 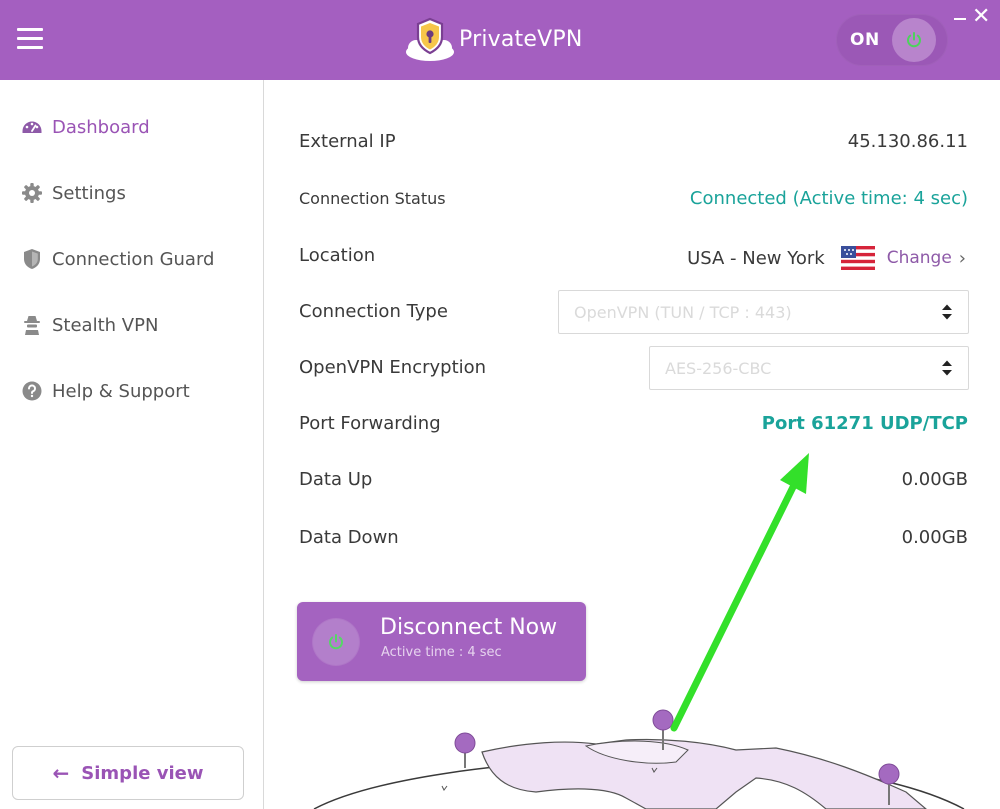 What do you see at coordinates (441, 652) in the screenshot?
I see `disconnect-active-time: Active time : 4 sec` at bounding box center [441, 652].